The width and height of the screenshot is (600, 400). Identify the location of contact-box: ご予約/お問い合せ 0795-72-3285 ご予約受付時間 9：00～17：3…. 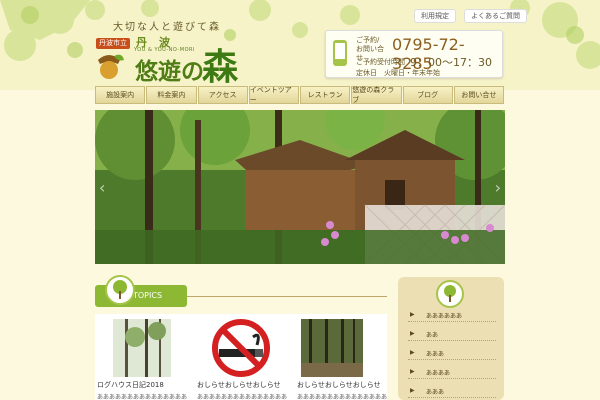
(414, 54).